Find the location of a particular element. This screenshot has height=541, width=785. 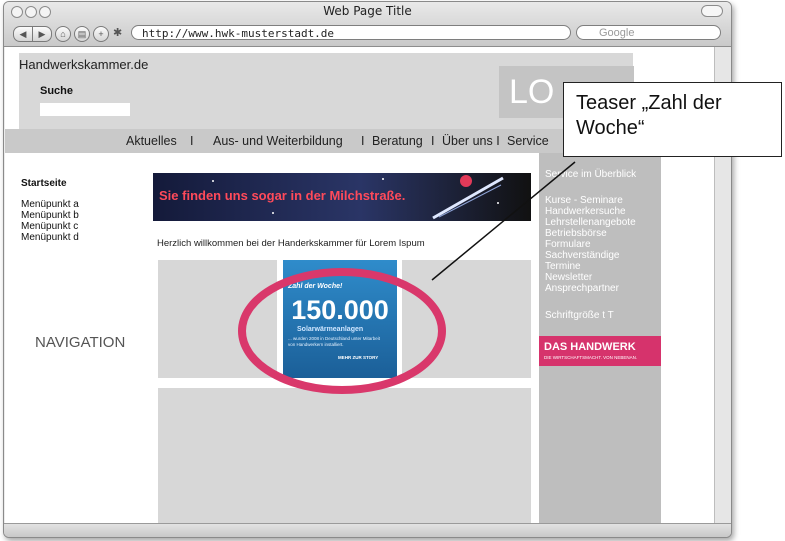

callout-pointer is located at coordinates (503, 221).